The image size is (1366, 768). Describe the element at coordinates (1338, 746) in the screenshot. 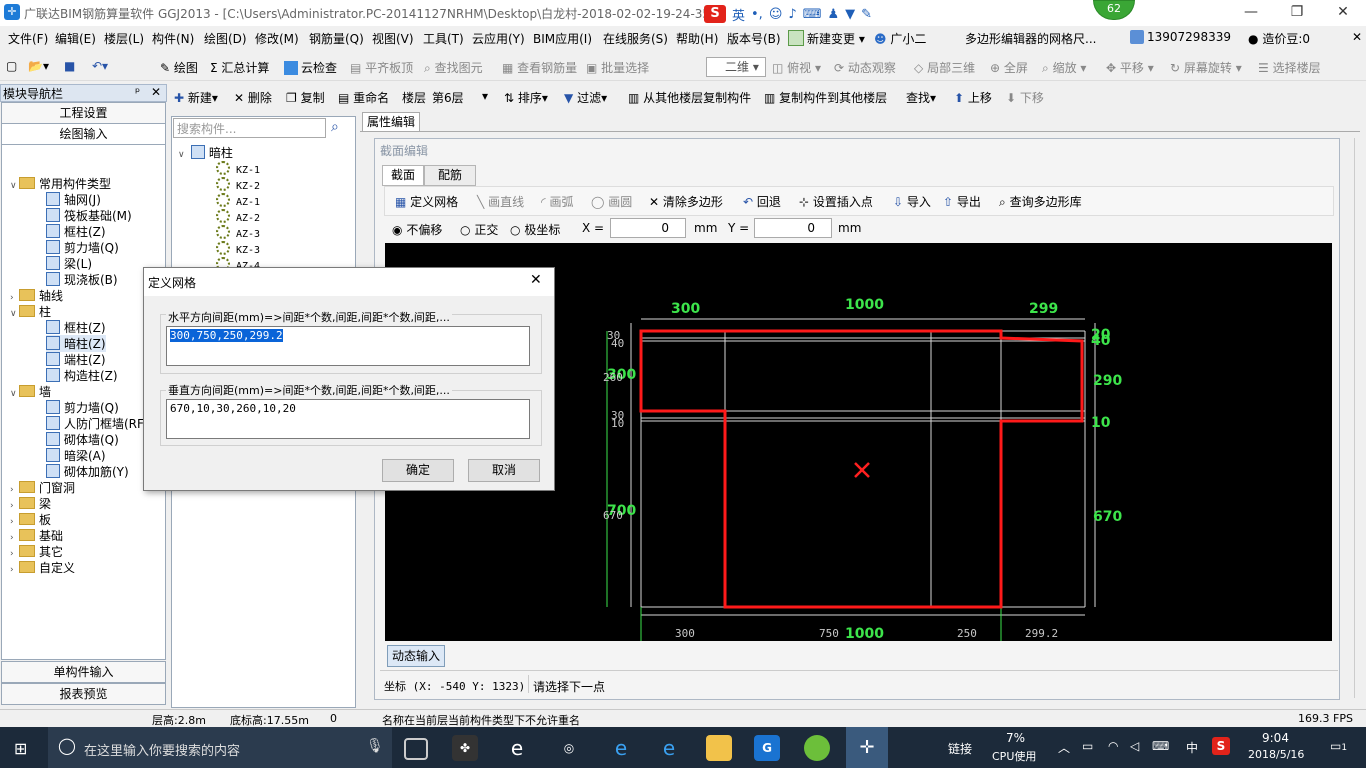

I see `action-center-icon: ▭1` at that location.